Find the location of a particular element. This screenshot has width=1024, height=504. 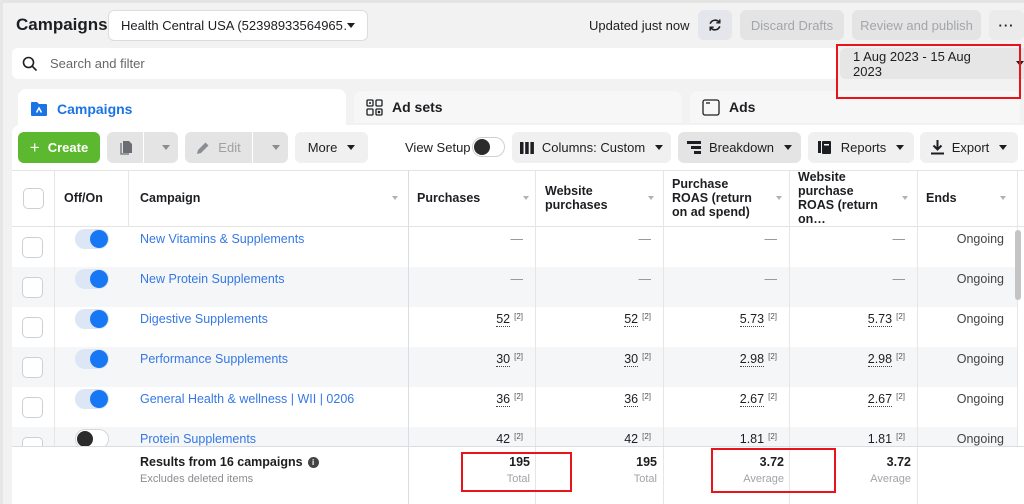

duplicate-dropdown-button is located at coordinates (161, 147).